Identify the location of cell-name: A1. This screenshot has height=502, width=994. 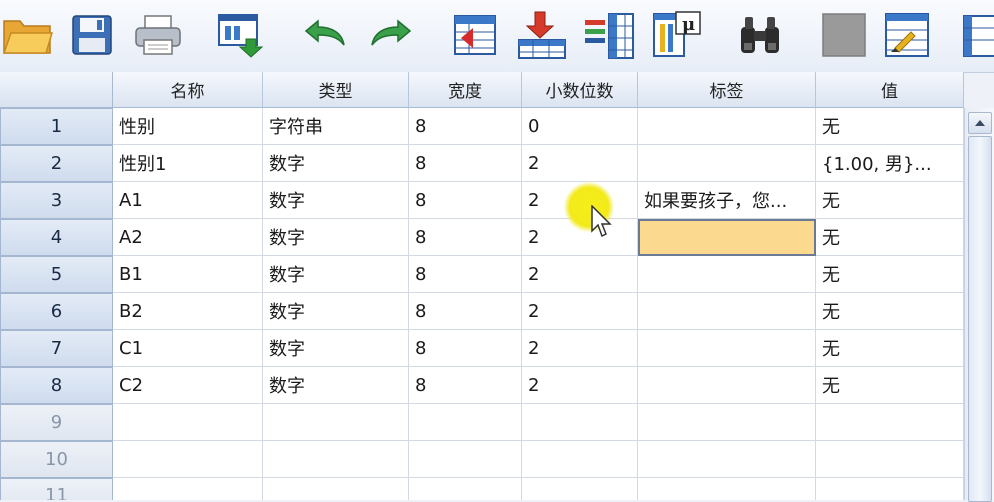
(188, 200).